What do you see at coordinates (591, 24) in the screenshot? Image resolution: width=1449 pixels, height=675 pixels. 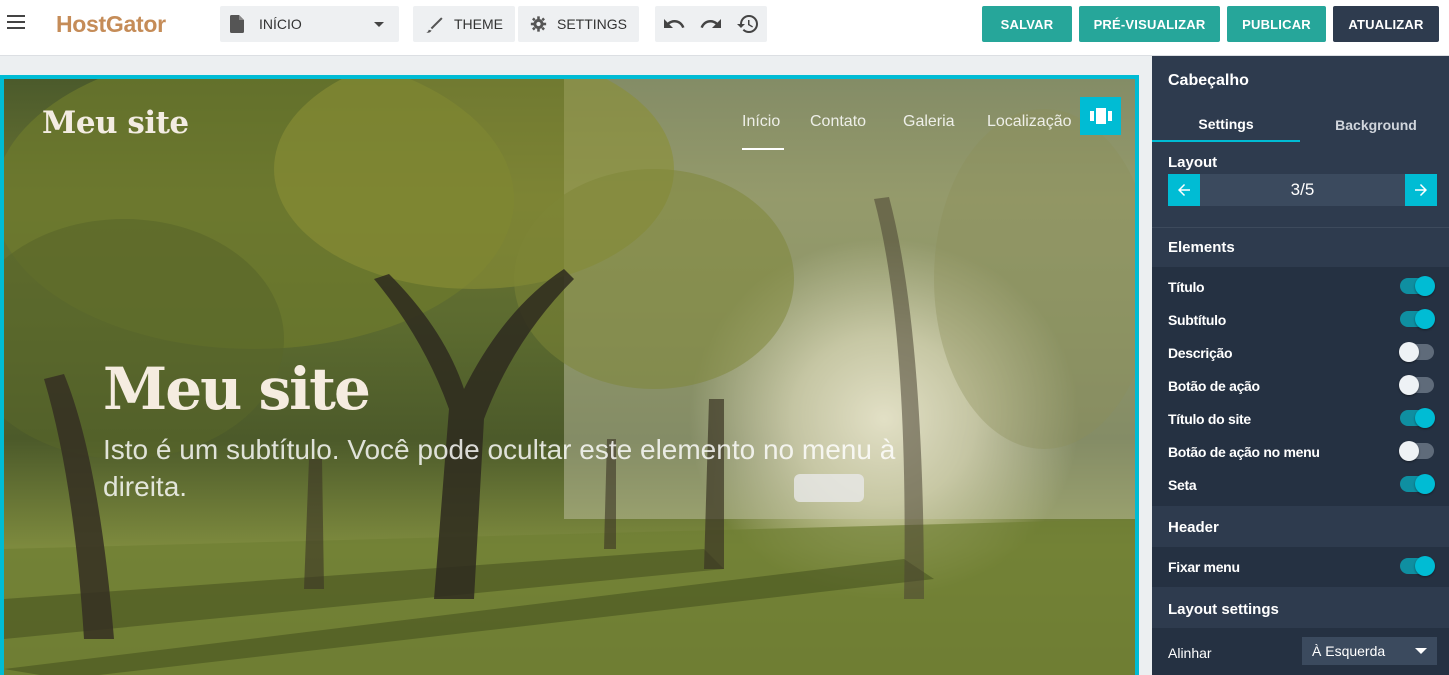 I see `settings-label: SETTINGS` at bounding box center [591, 24].